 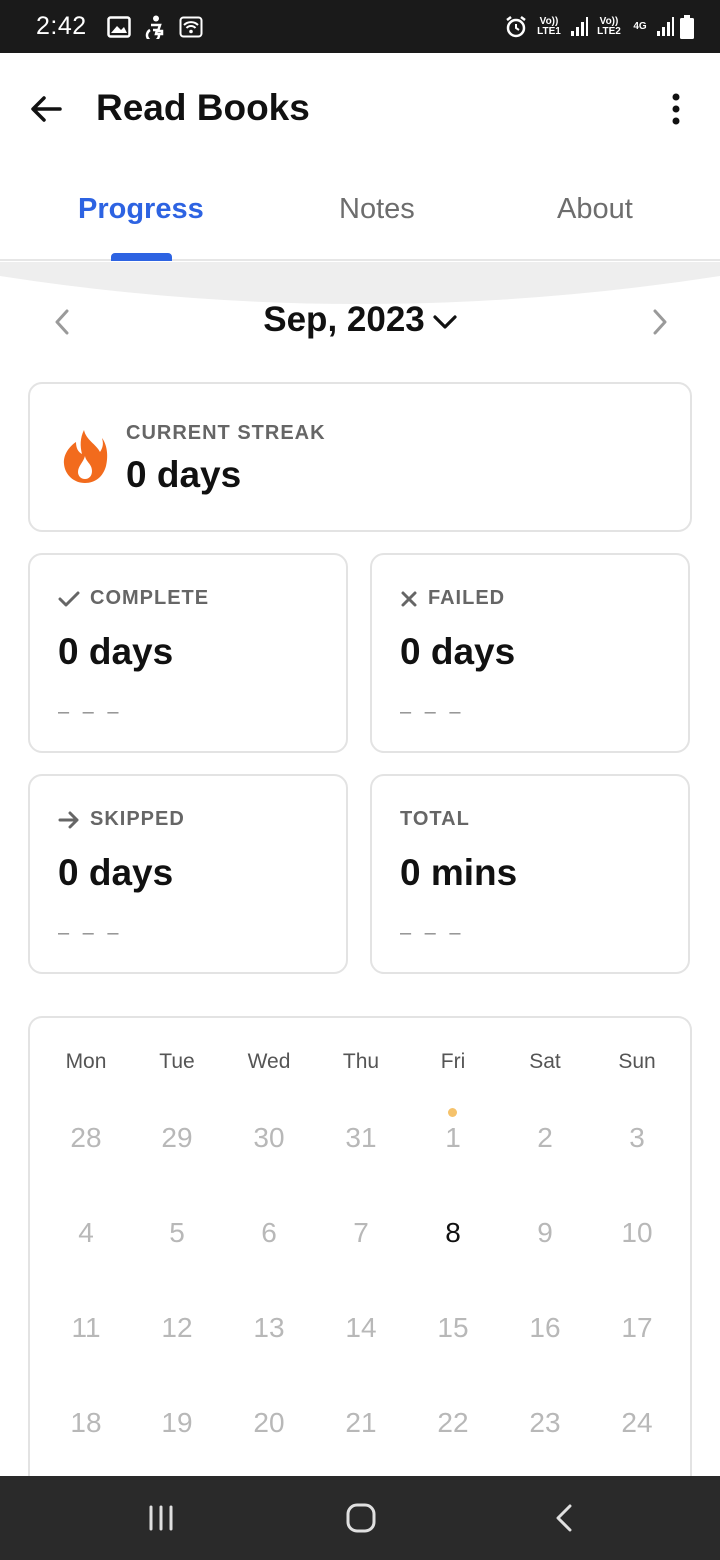 I want to click on tab-notes: Notes, so click(x=377, y=209).